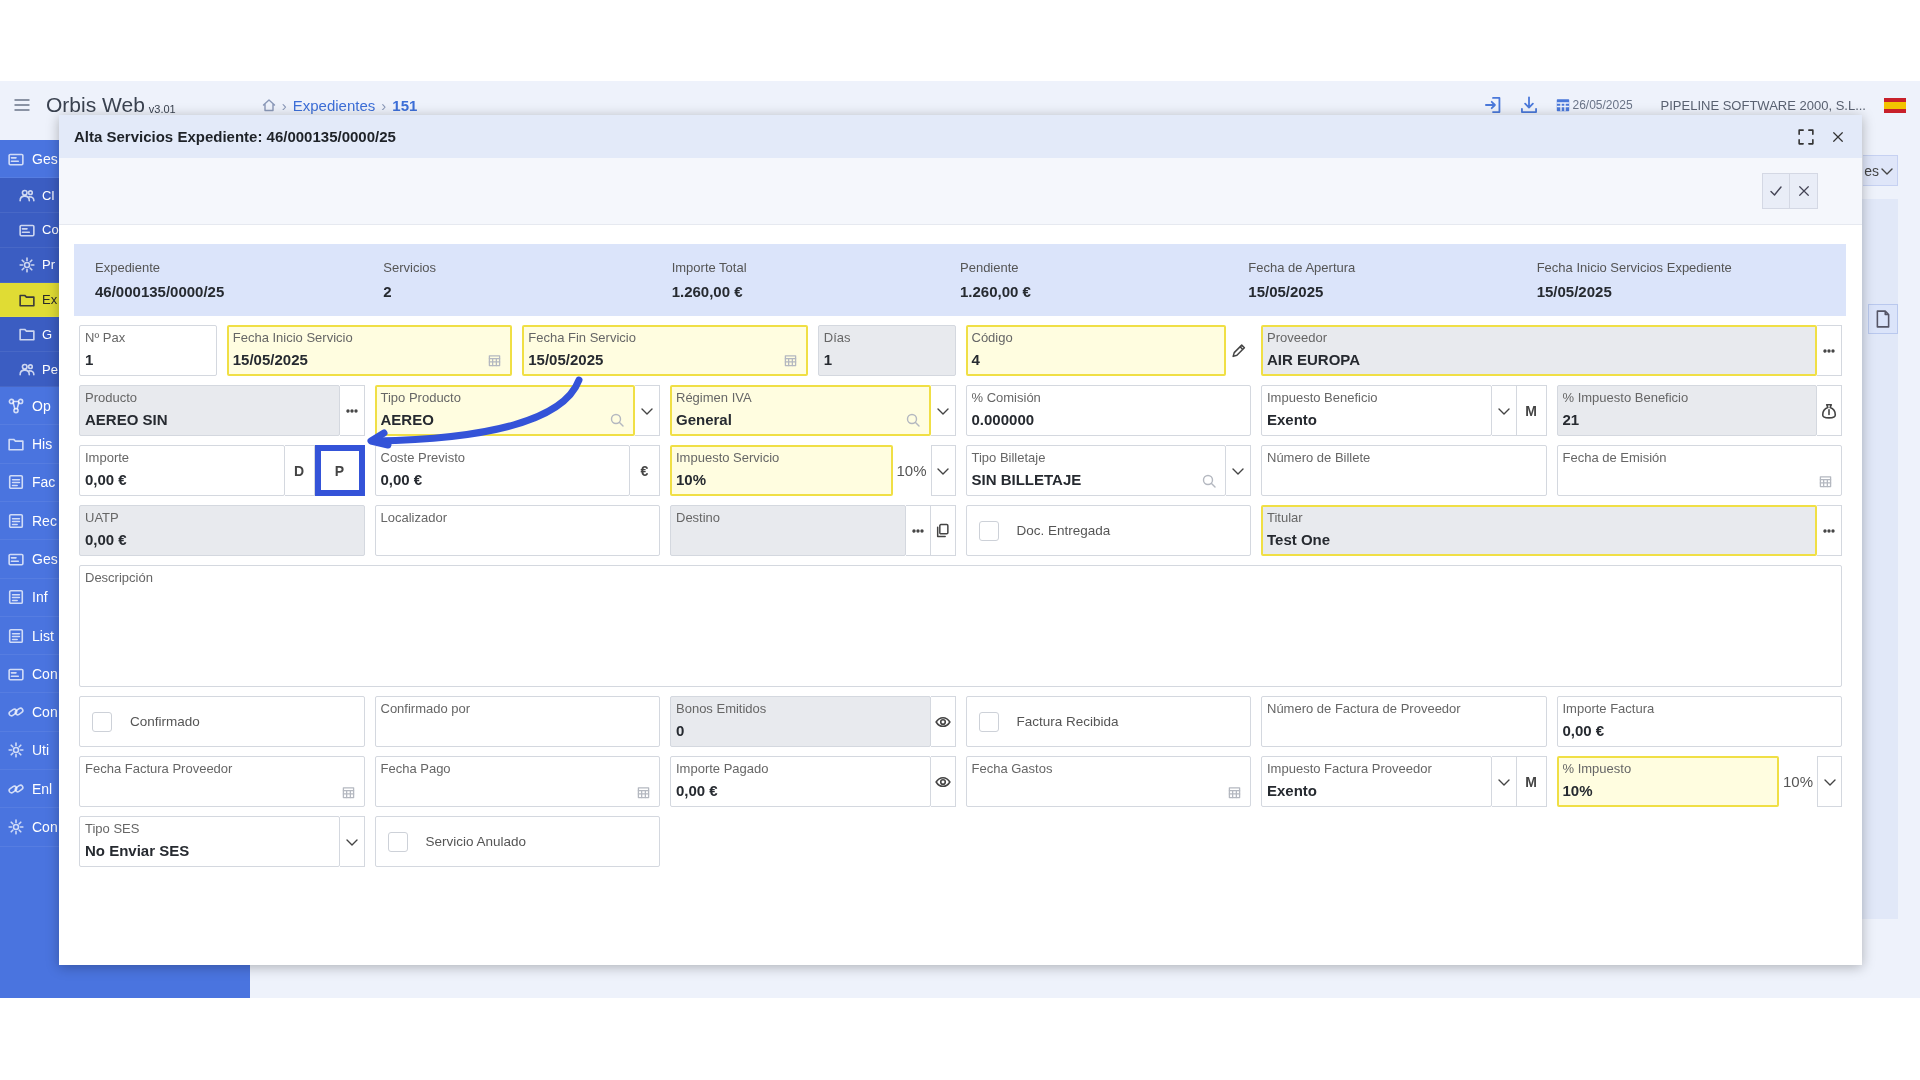 This screenshot has height=1080, width=1920. I want to click on option-button: €, so click(645, 470).